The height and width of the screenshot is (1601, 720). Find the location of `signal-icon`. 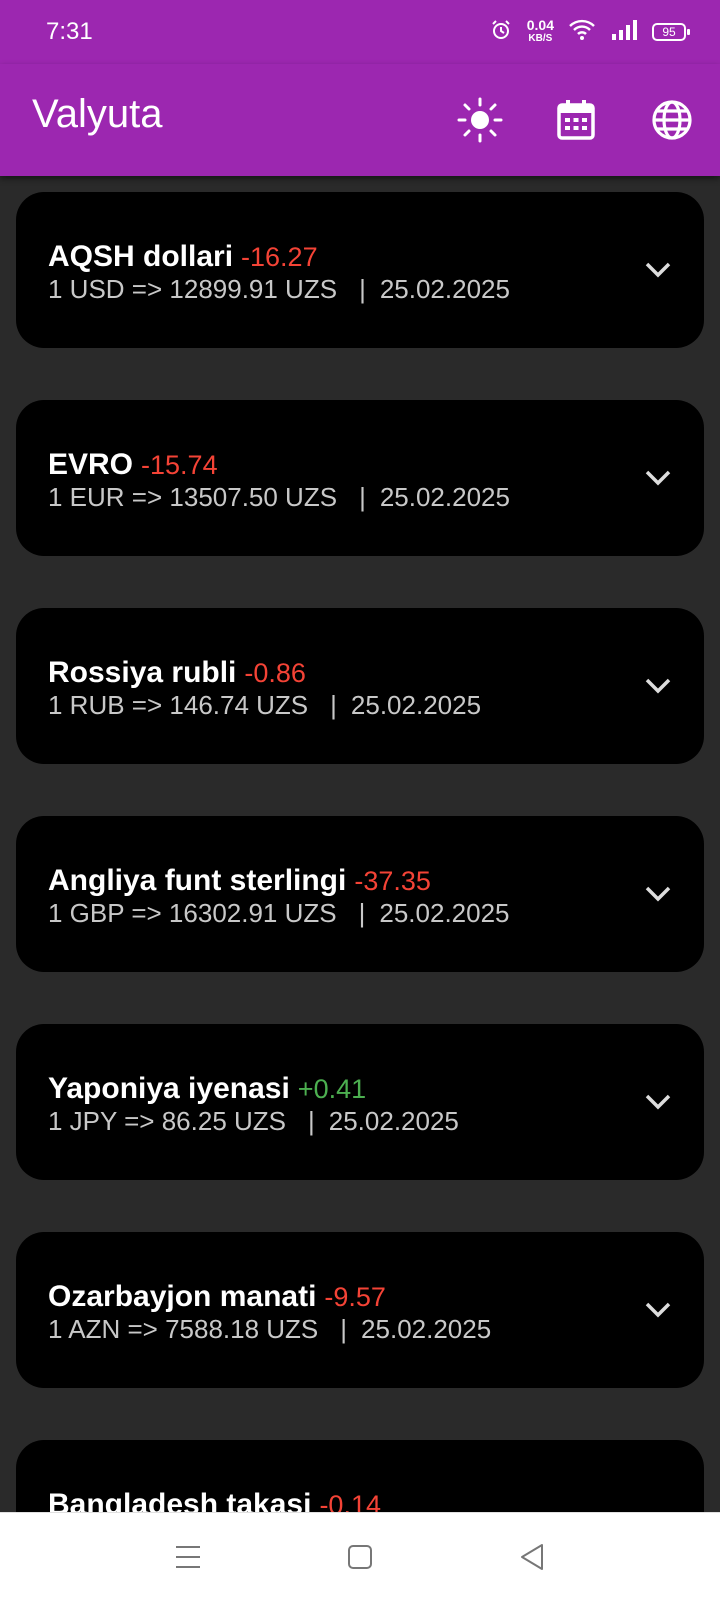

signal-icon is located at coordinates (624, 32).